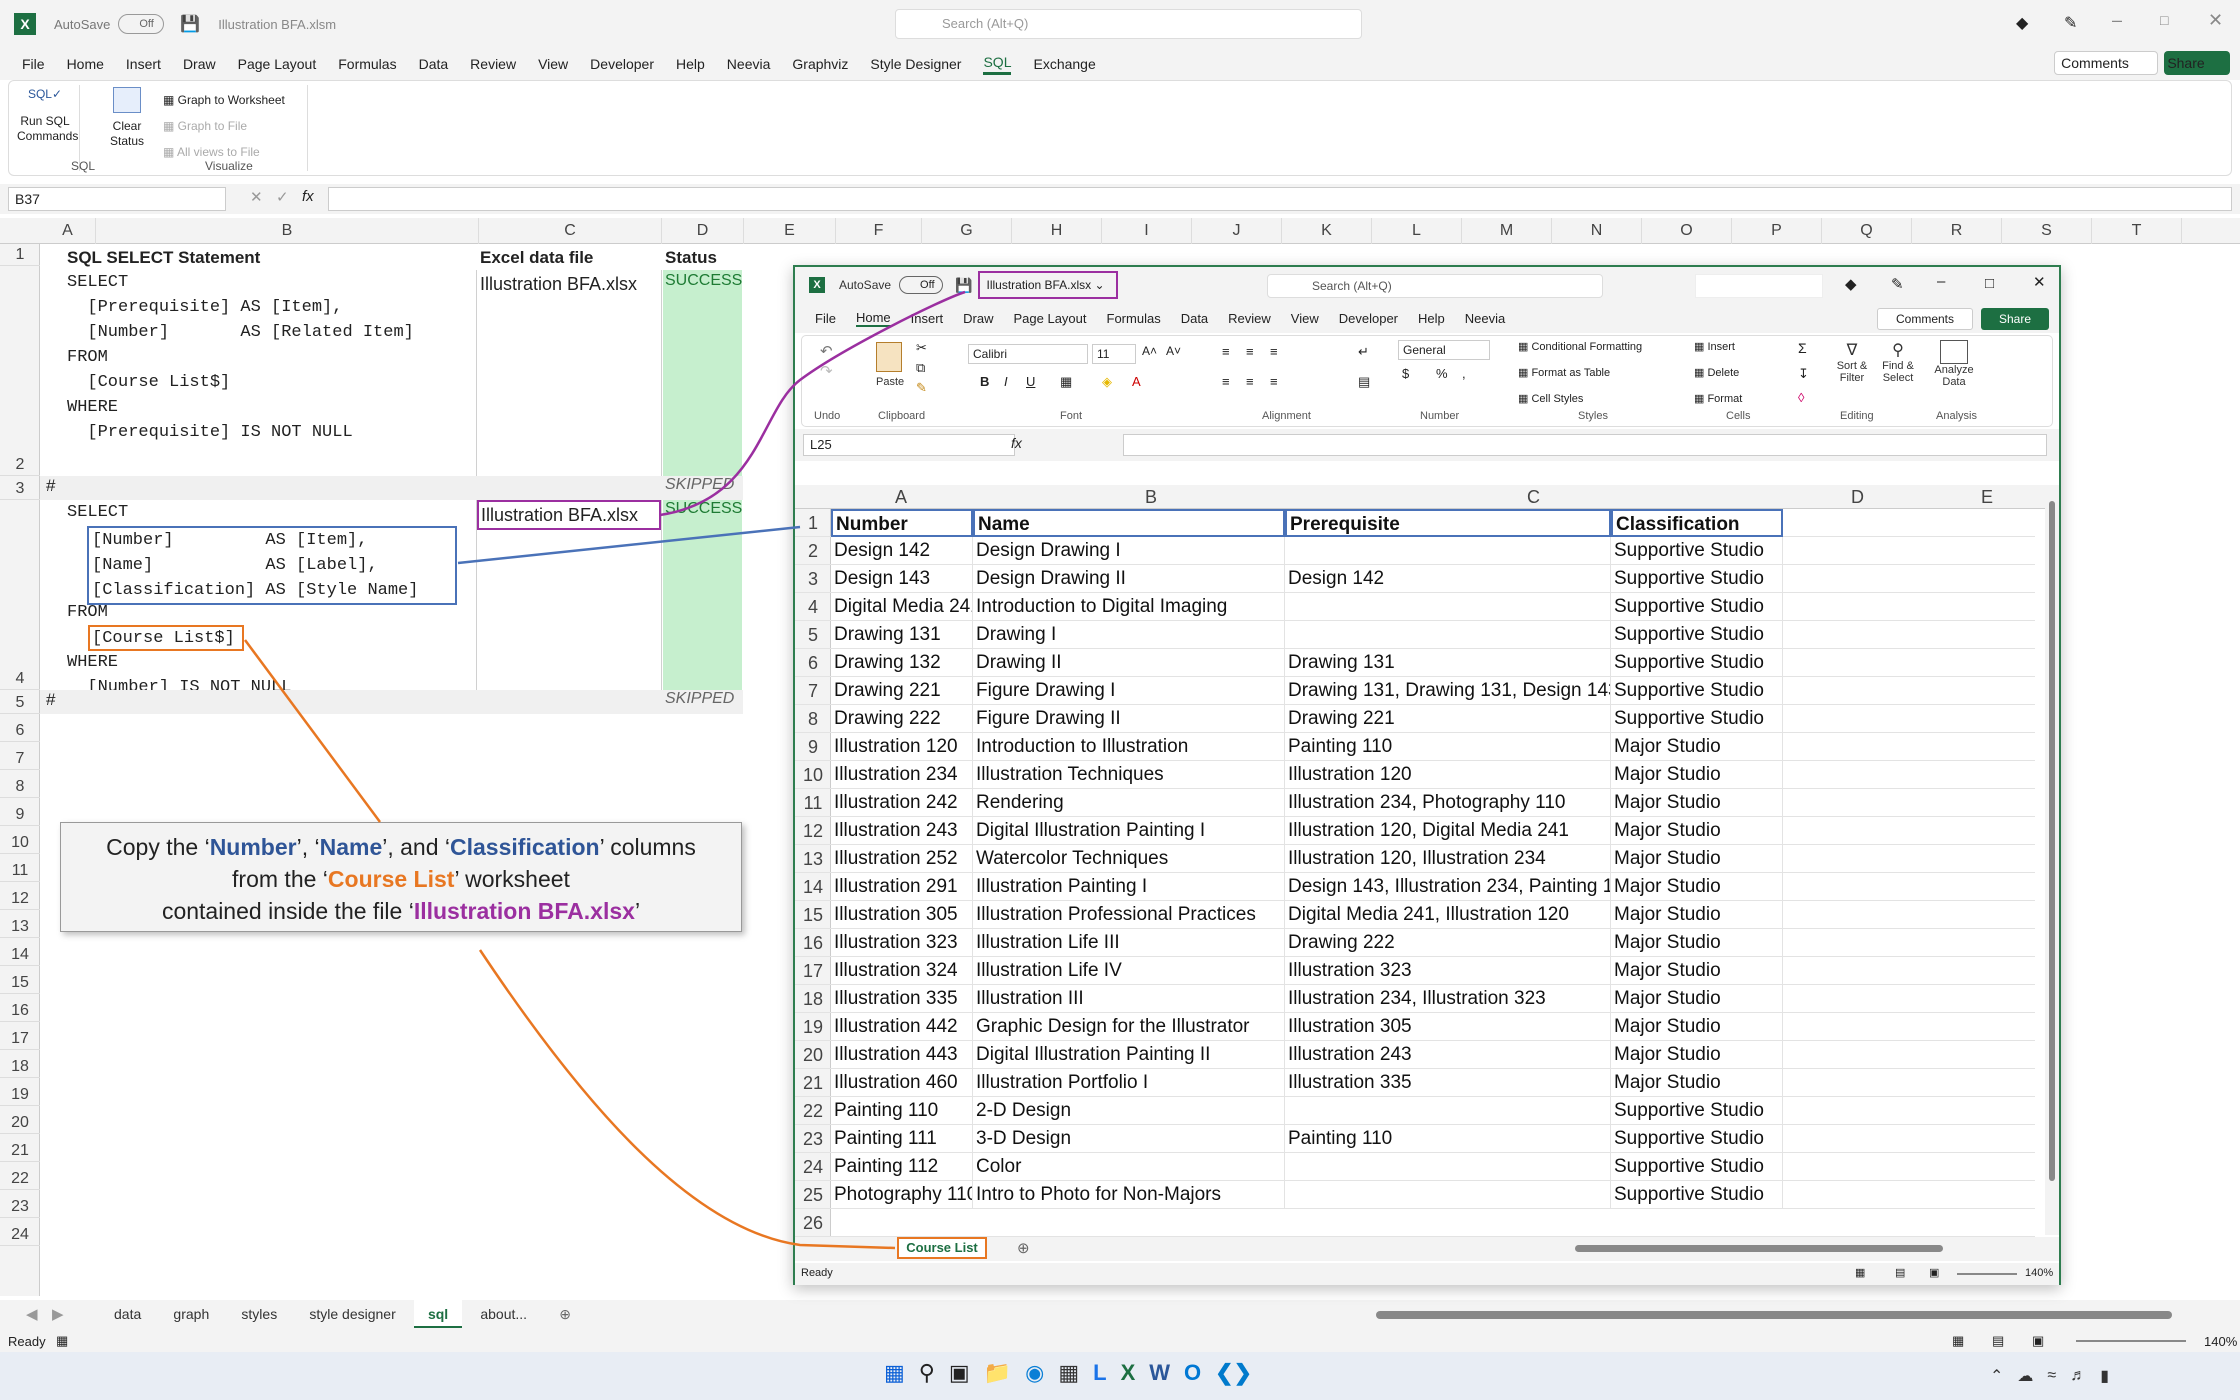  What do you see at coordinates (1714, 346) in the screenshot?
I see `insert-cells-button: ▦ Insert` at bounding box center [1714, 346].